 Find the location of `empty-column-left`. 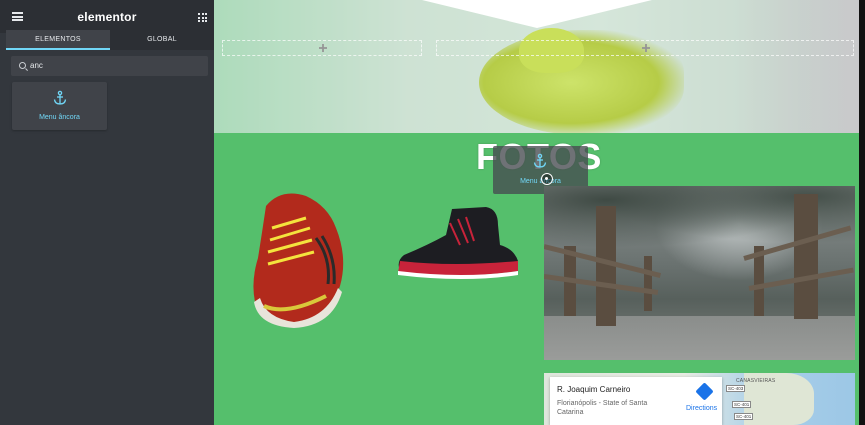

empty-column-left is located at coordinates (322, 48).